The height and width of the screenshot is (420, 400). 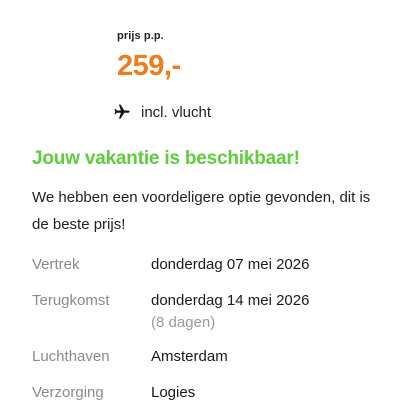 I want to click on departure-label: Vertrek, so click(x=56, y=264).